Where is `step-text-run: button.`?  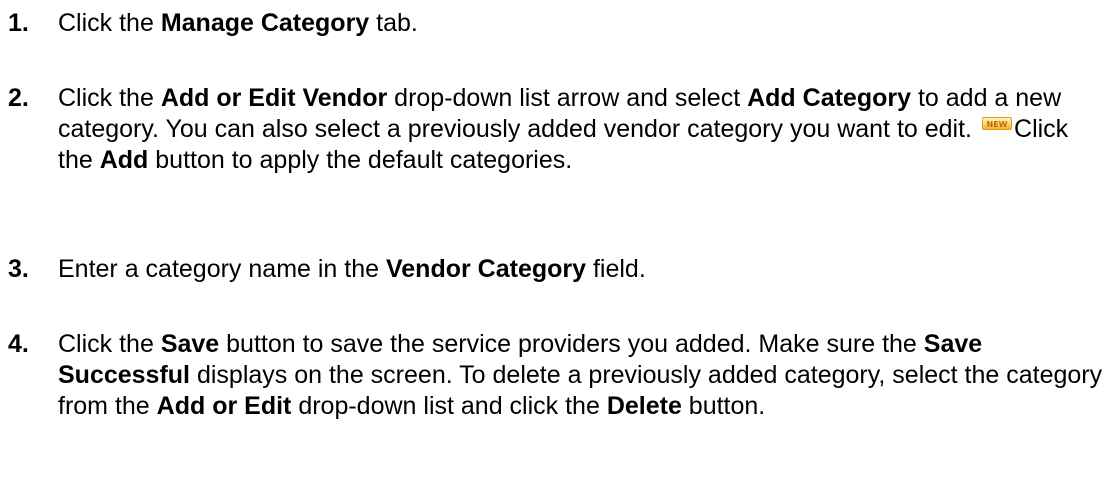 step-text-run: button. is located at coordinates (723, 406).